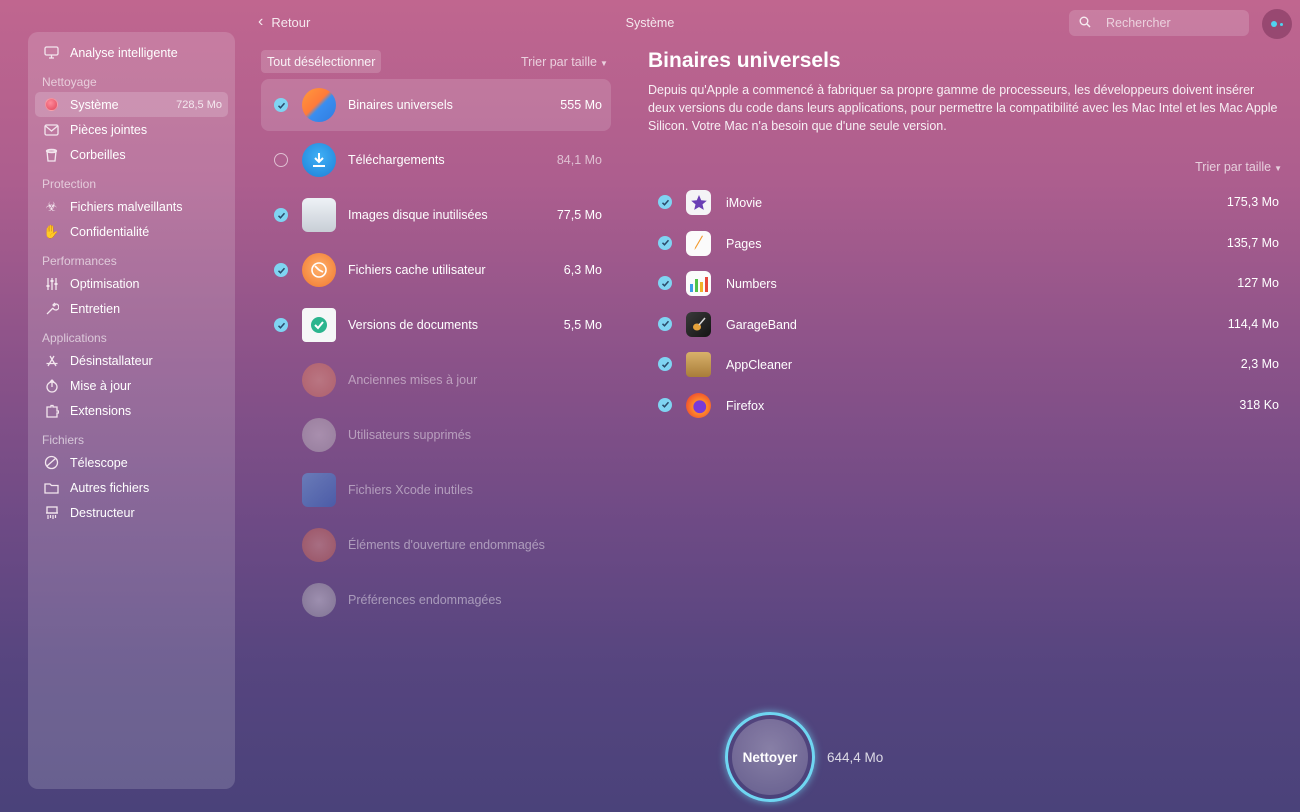  Describe the element at coordinates (51, 283) in the screenshot. I see `sliders-icon` at that location.